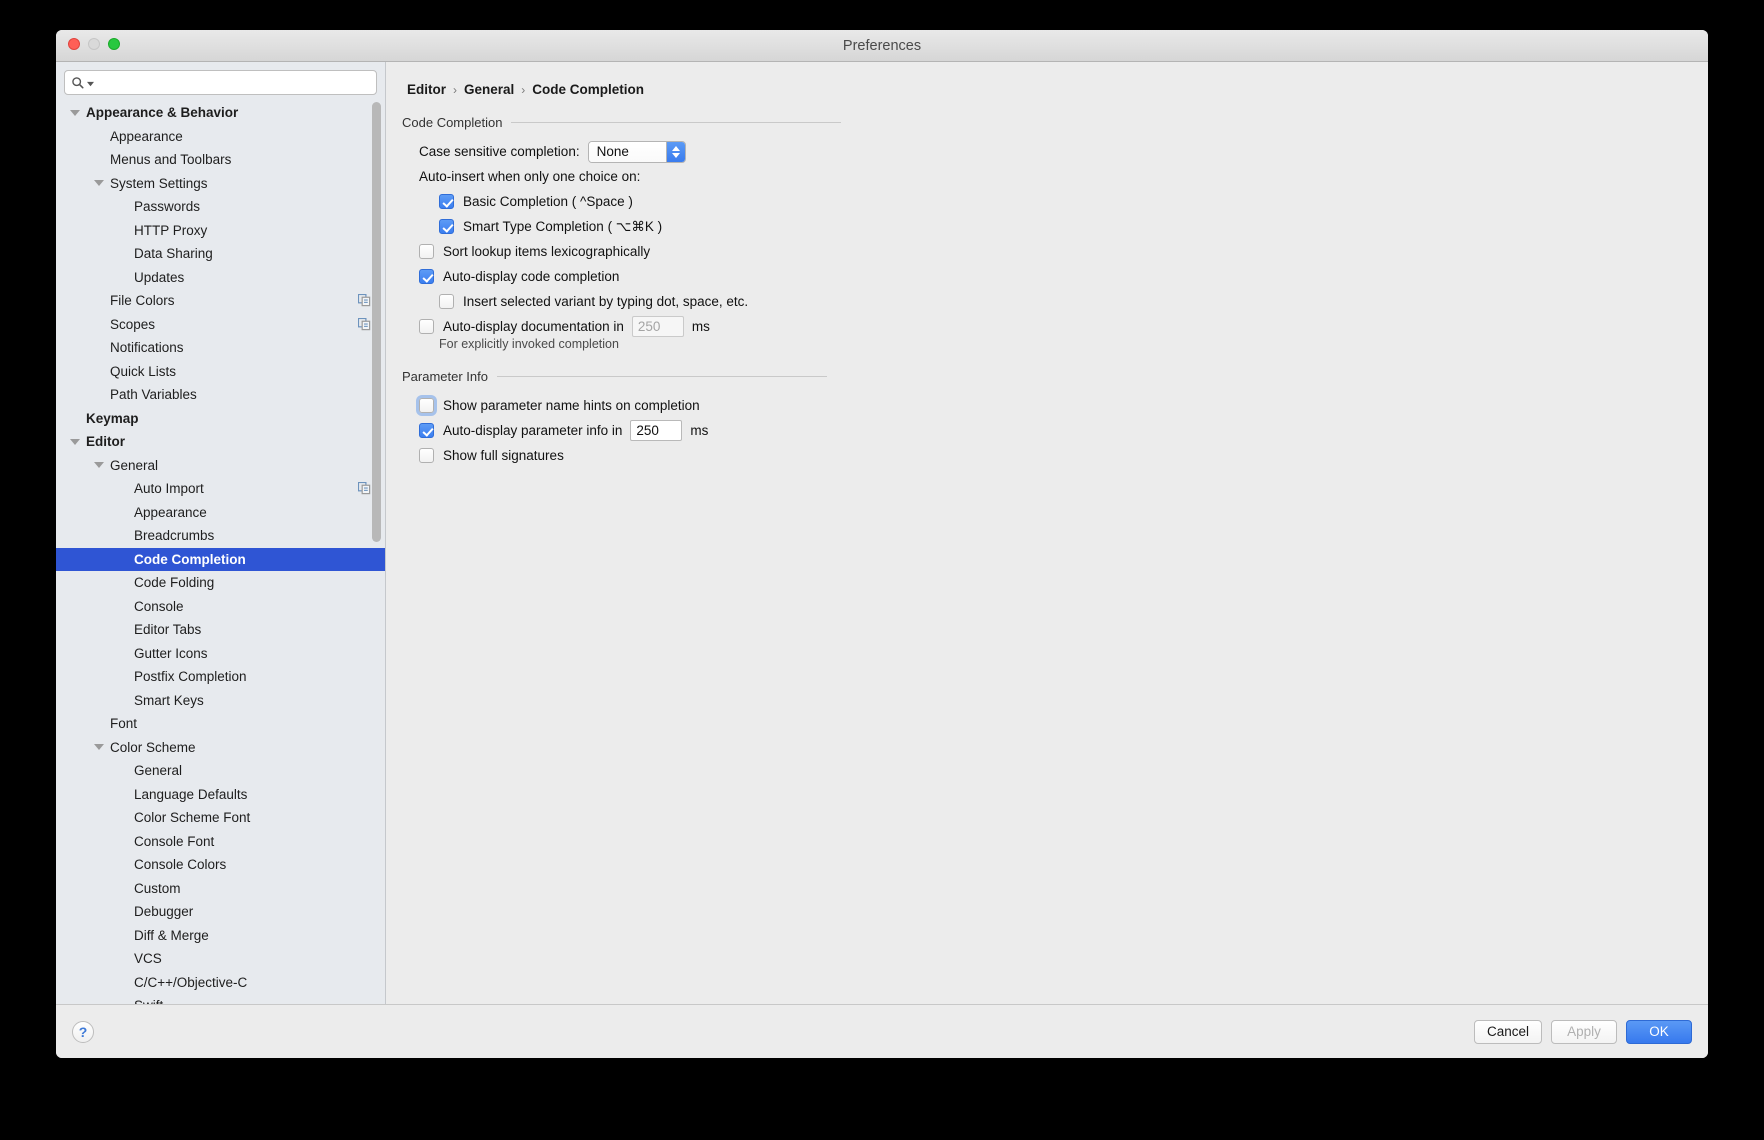 This screenshot has height=1140, width=1764. Describe the element at coordinates (220, 348) in the screenshot. I see `sidebar-item-notifications: Notifications` at that location.